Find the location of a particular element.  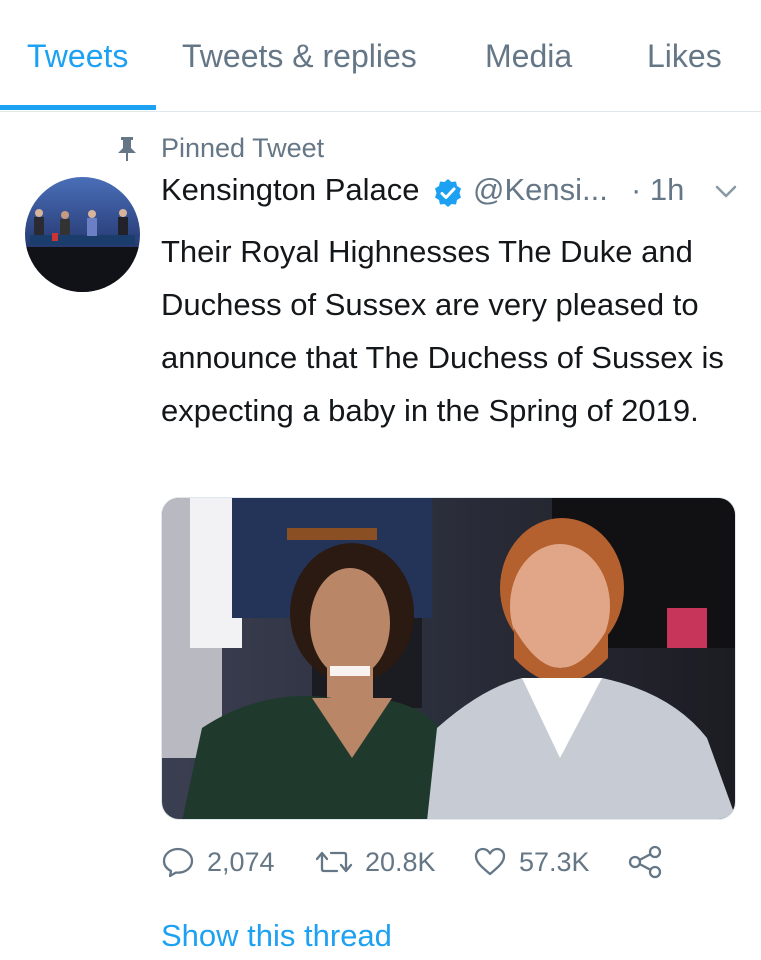

tab-tweets: Tweets is located at coordinates (77, 56).